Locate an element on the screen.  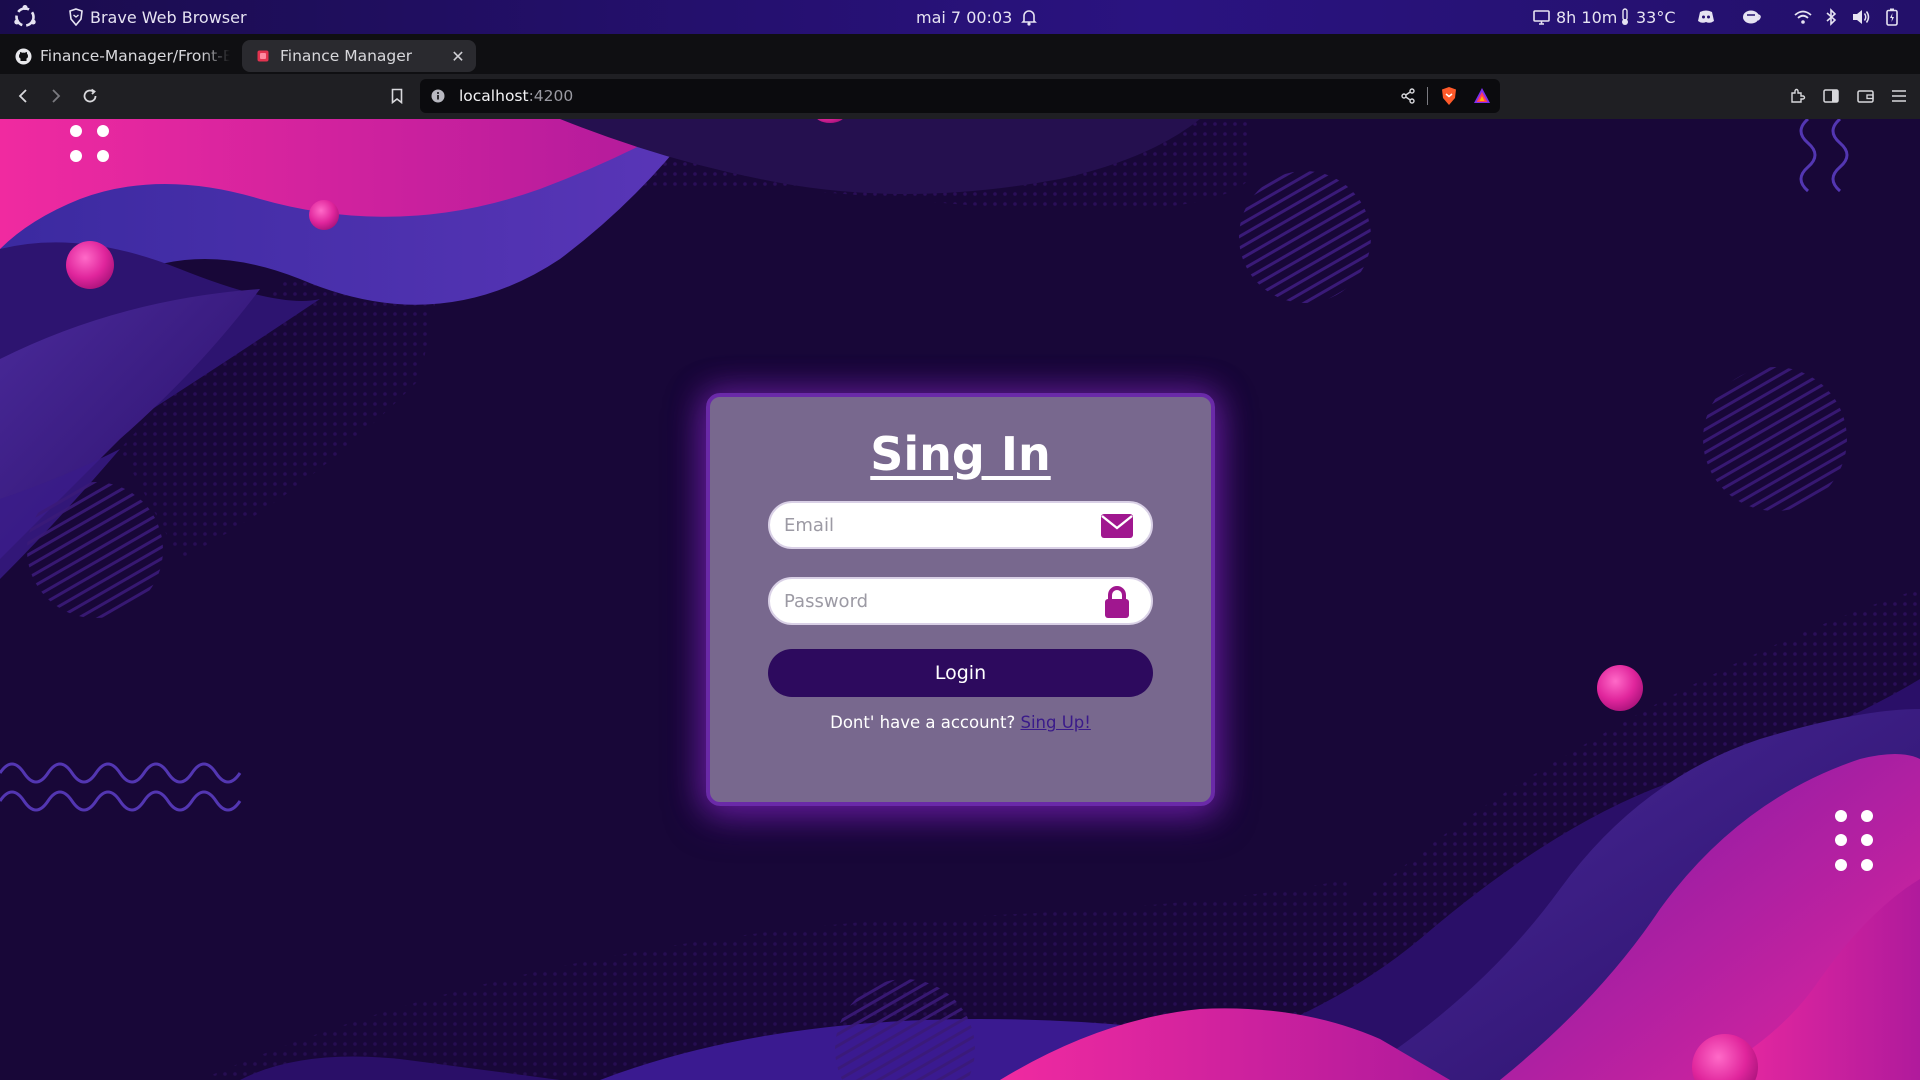
lock-icon is located at coordinates (1117, 602).